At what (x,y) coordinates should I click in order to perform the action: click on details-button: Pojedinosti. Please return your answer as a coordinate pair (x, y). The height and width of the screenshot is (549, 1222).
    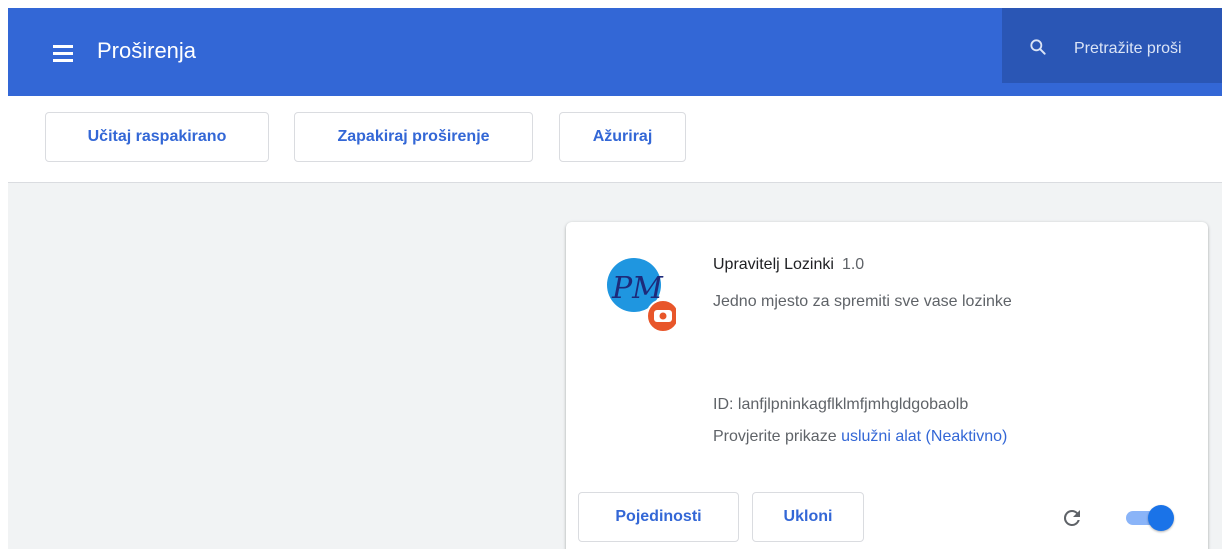
    Looking at the image, I should click on (658, 517).